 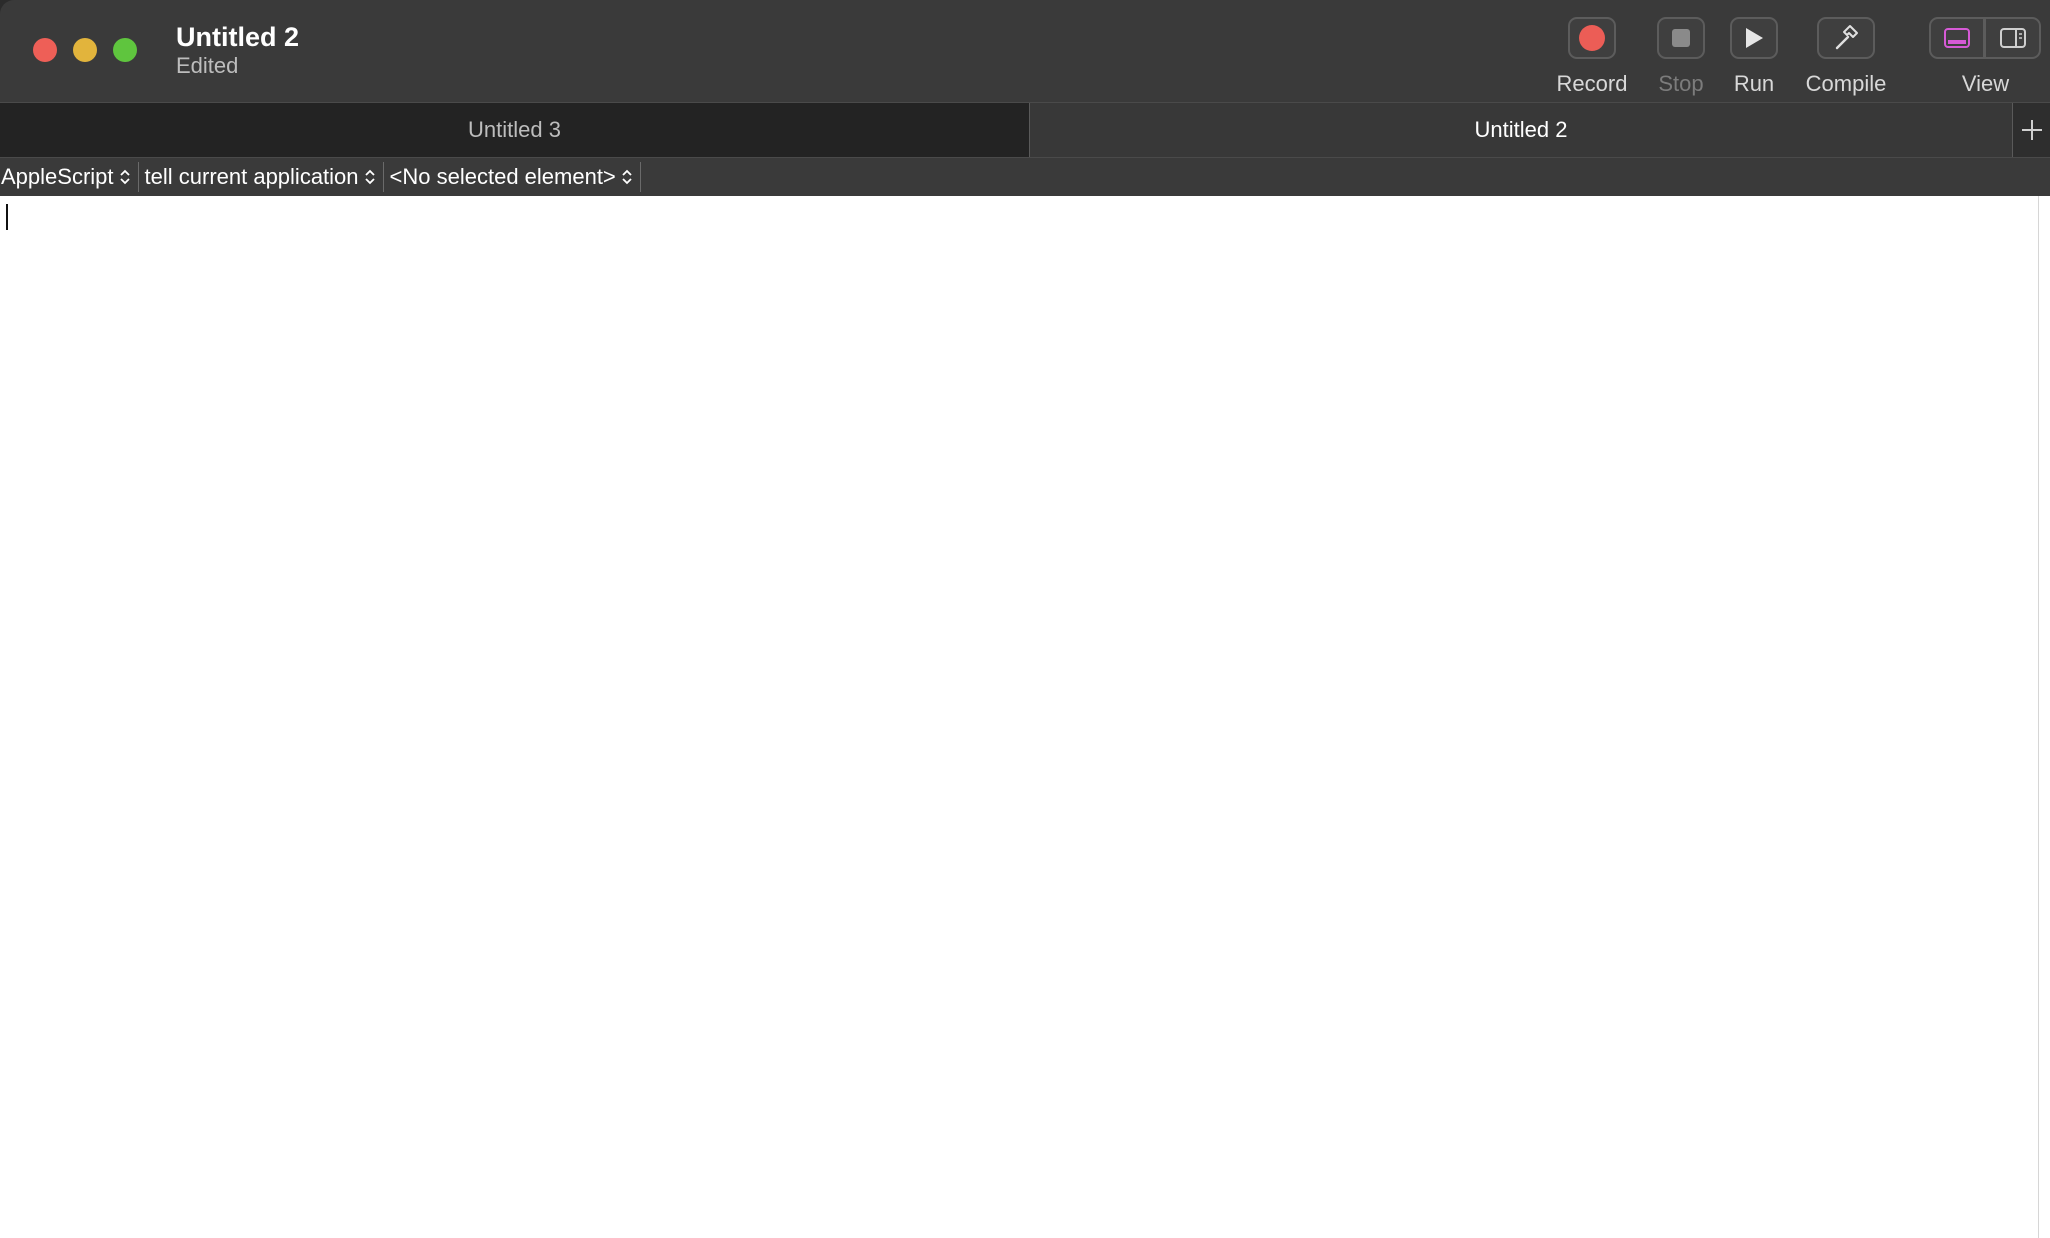 I want to click on vertical-scrollbar, so click(x=2044, y=717).